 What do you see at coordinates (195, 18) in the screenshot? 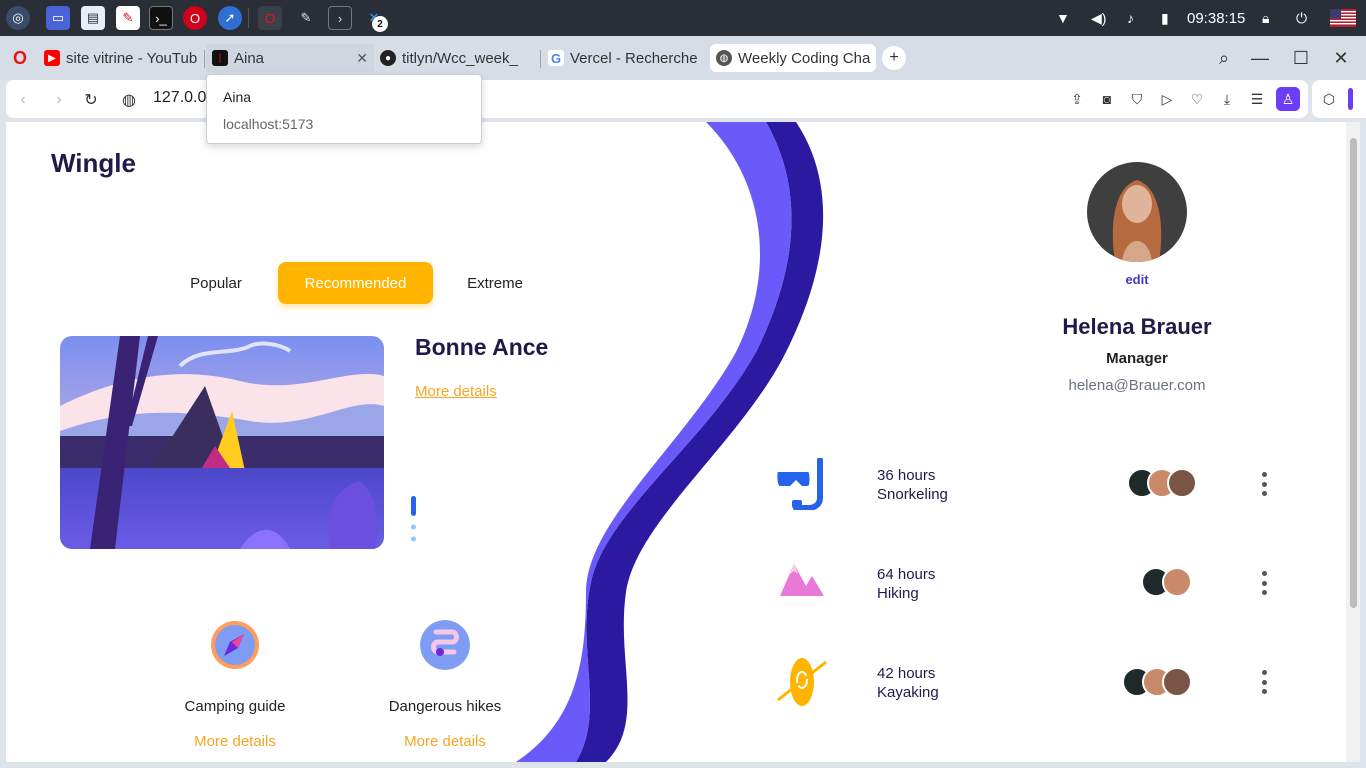
I see `opera-icon: O` at bounding box center [195, 18].